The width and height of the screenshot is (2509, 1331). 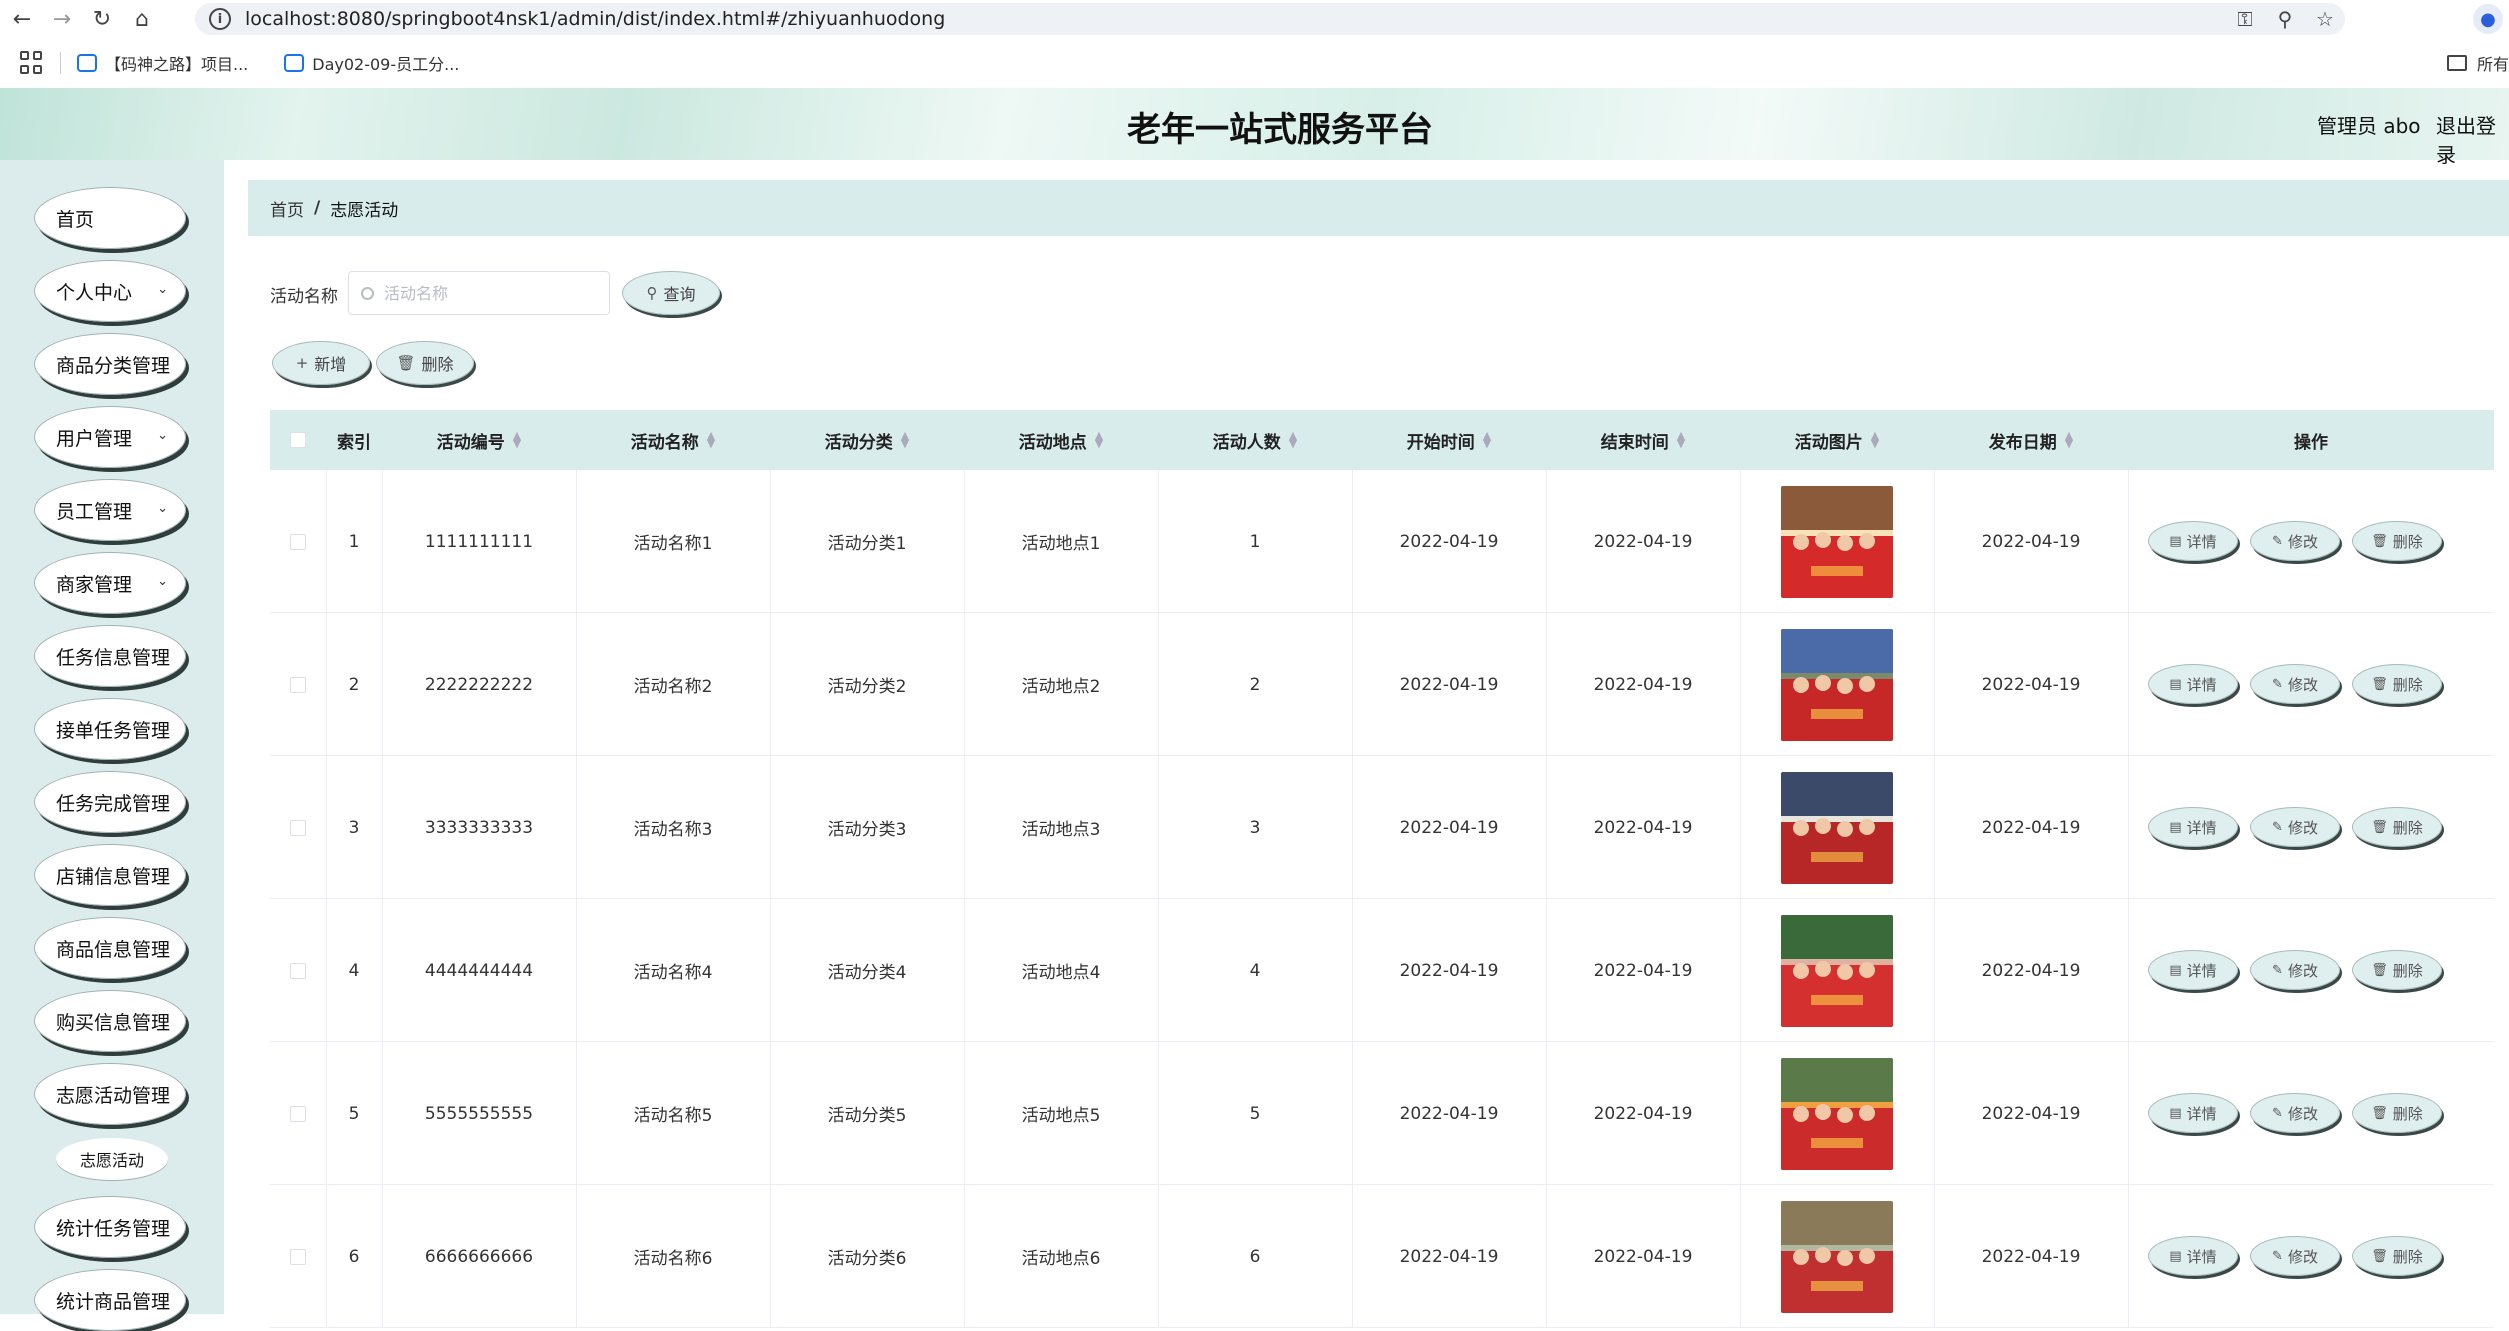 I want to click on key-icon: ⚿, so click(x=2245, y=19).